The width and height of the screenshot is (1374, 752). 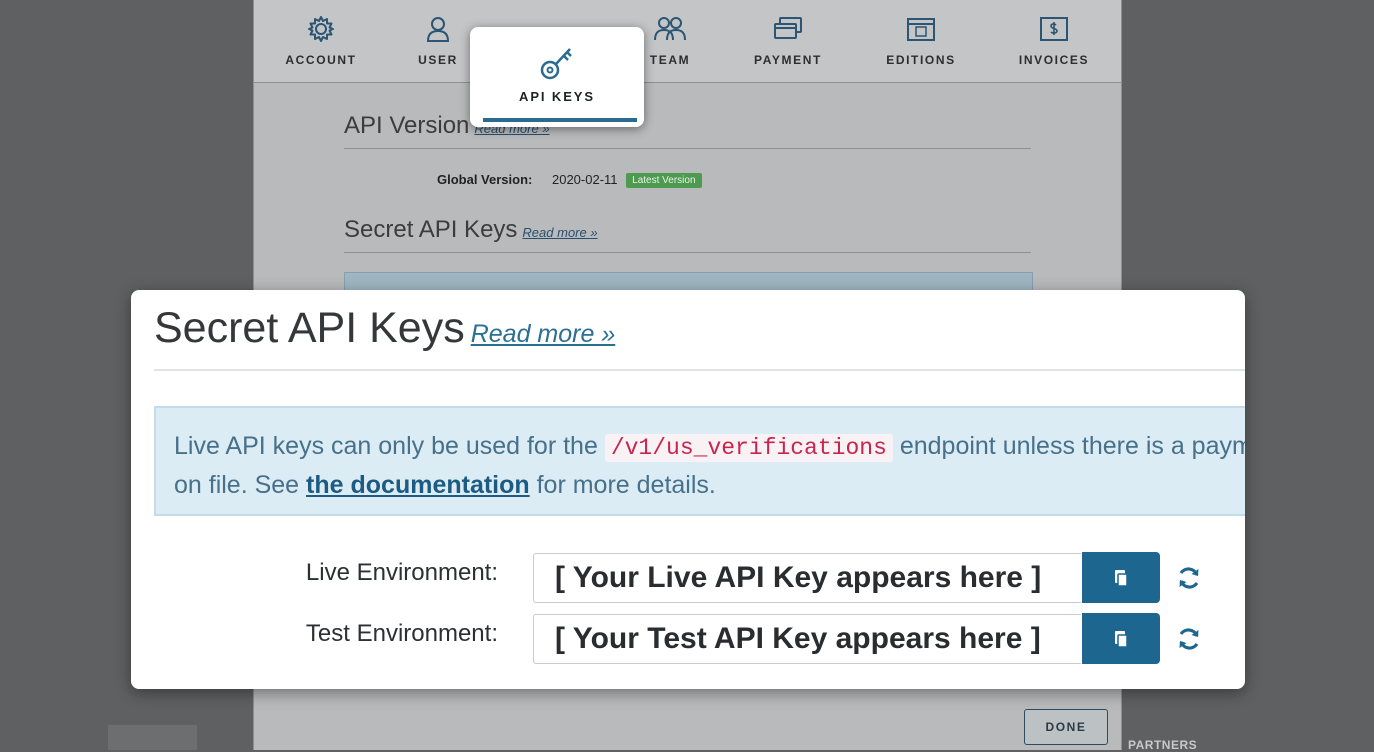 What do you see at coordinates (321, 60) in the screenshot?
I see `tab-account-label: ACCOUNT` at bounding box center [321, 60].